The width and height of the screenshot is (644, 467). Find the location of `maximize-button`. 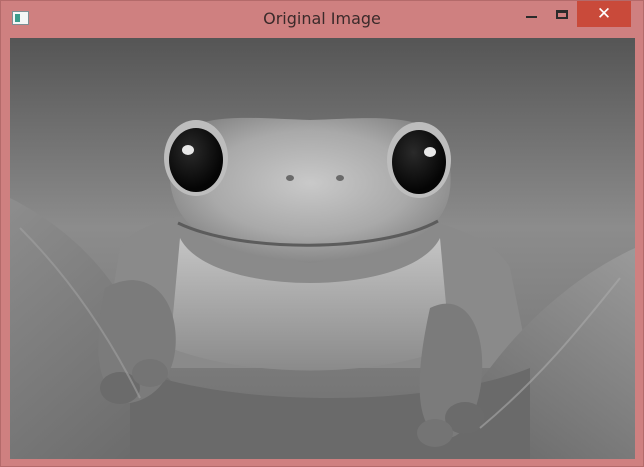

maximize-button is located at coordinates (562, 14).